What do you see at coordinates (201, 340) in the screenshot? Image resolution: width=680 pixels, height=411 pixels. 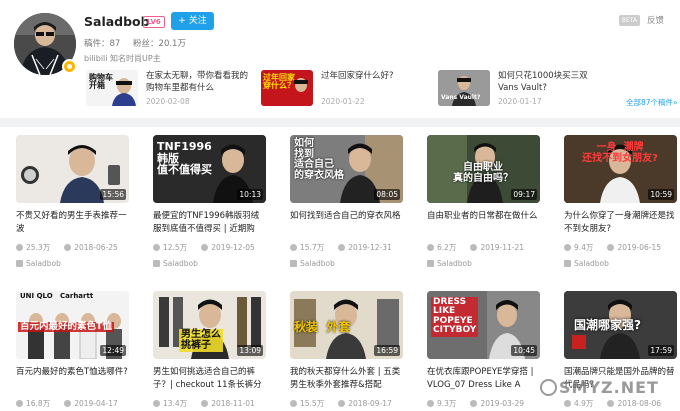 I see `thumbnail-caption: 男生怎么 挑裤子` at bounding box center [201, 340].